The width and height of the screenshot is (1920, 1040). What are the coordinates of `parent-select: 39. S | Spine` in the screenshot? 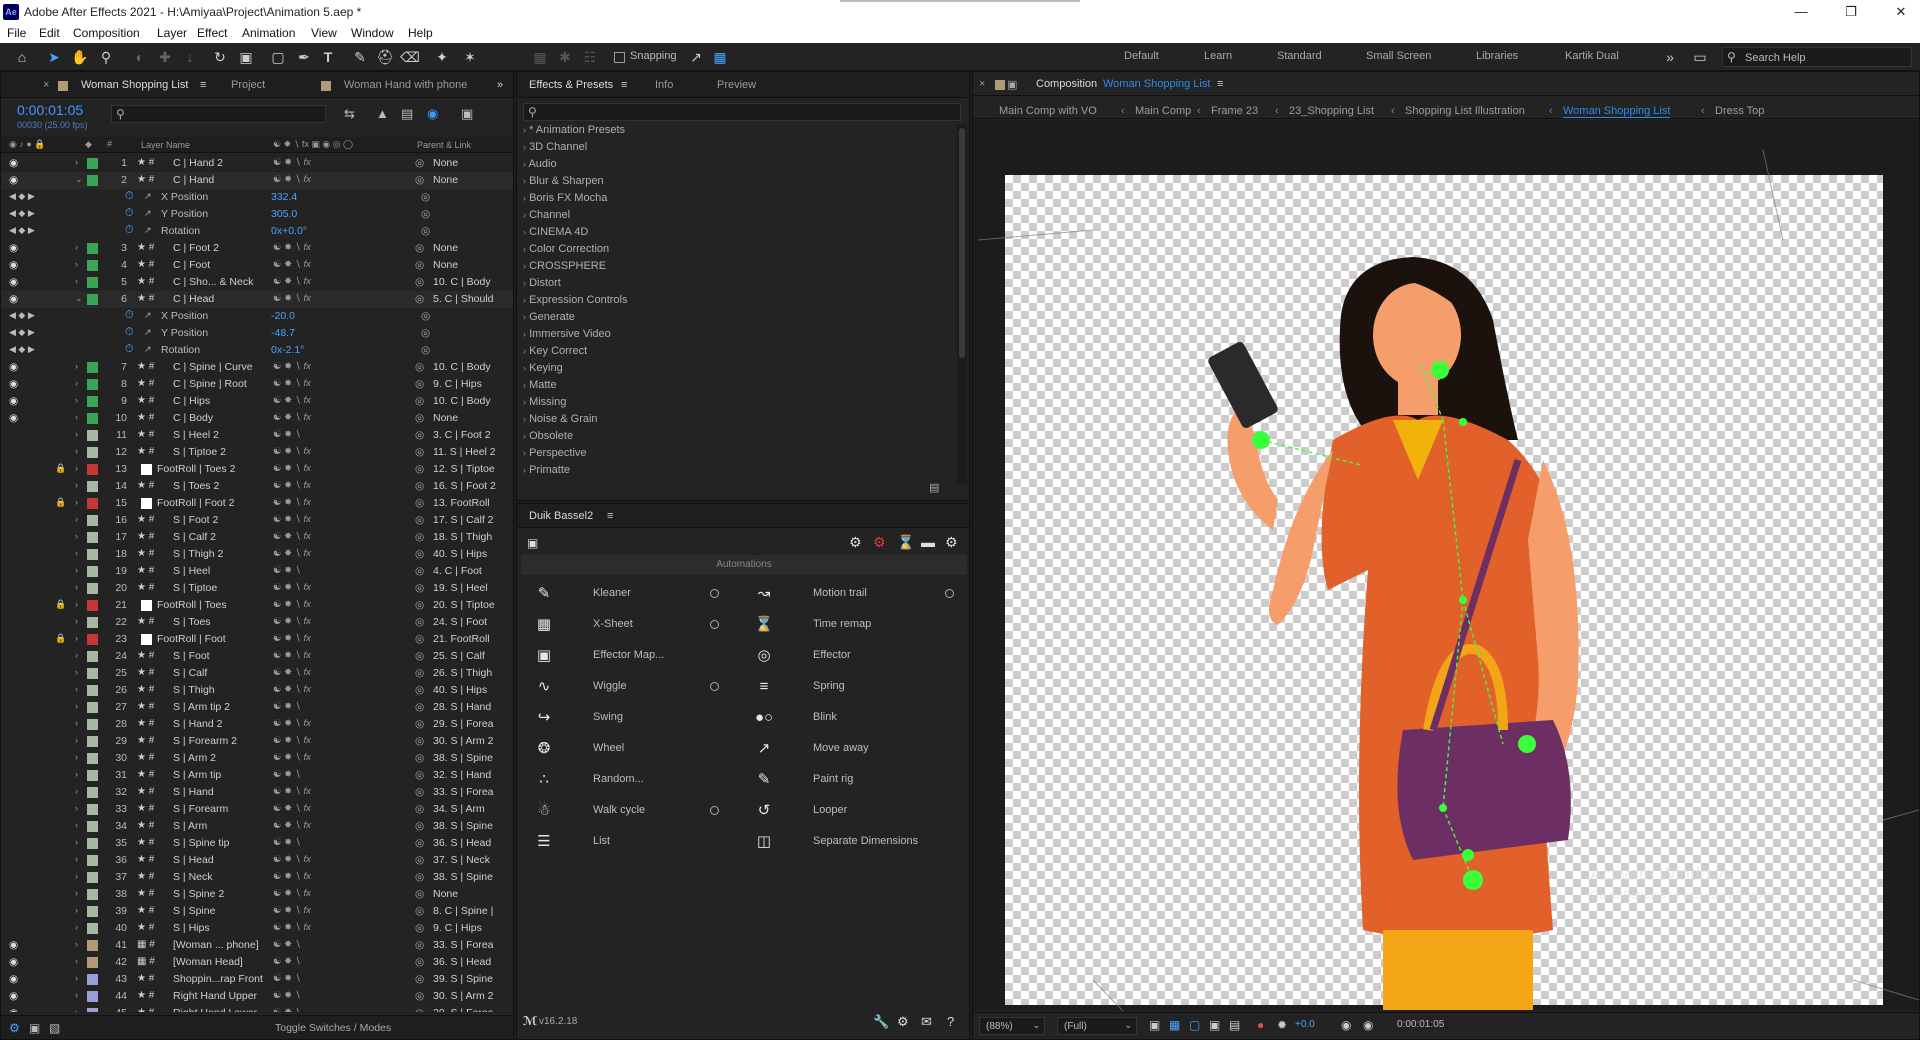 It's located at (471, 979).